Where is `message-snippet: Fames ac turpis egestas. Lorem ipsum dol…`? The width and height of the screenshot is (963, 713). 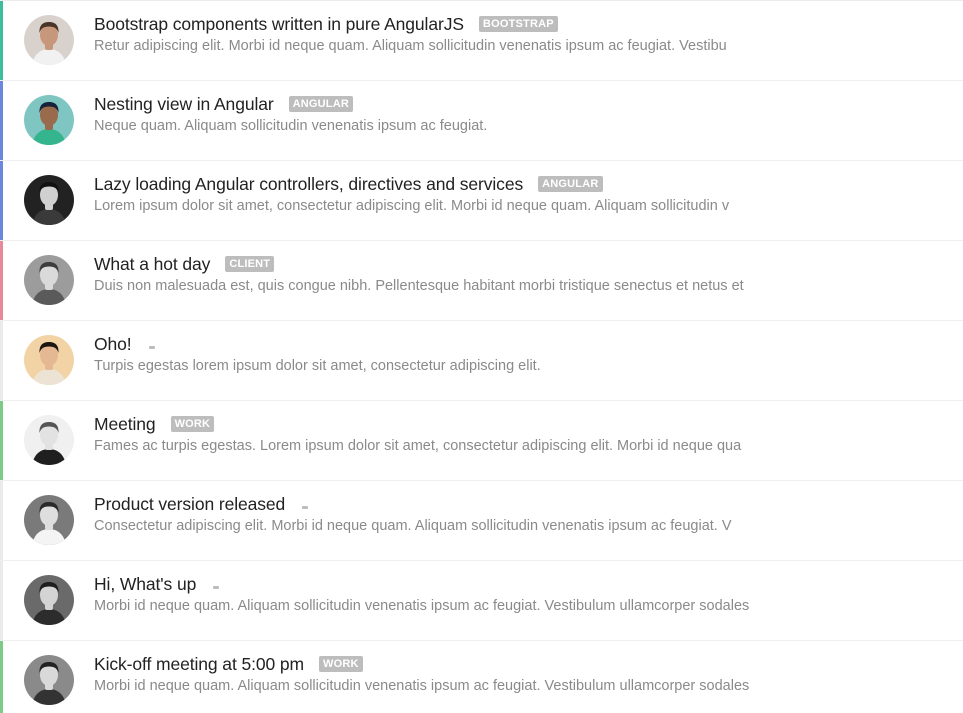
message-snippet: Fames ac turpis egestas. Lorem ipsum dol… is located at coordinates (418, 446).